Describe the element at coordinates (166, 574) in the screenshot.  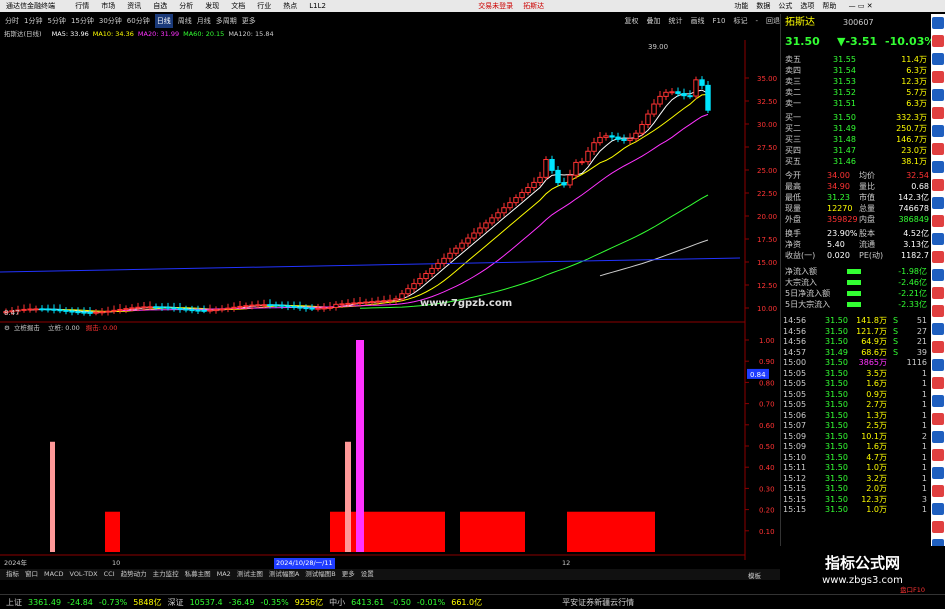
I see `indicator-tab: 主力监控` at that location.